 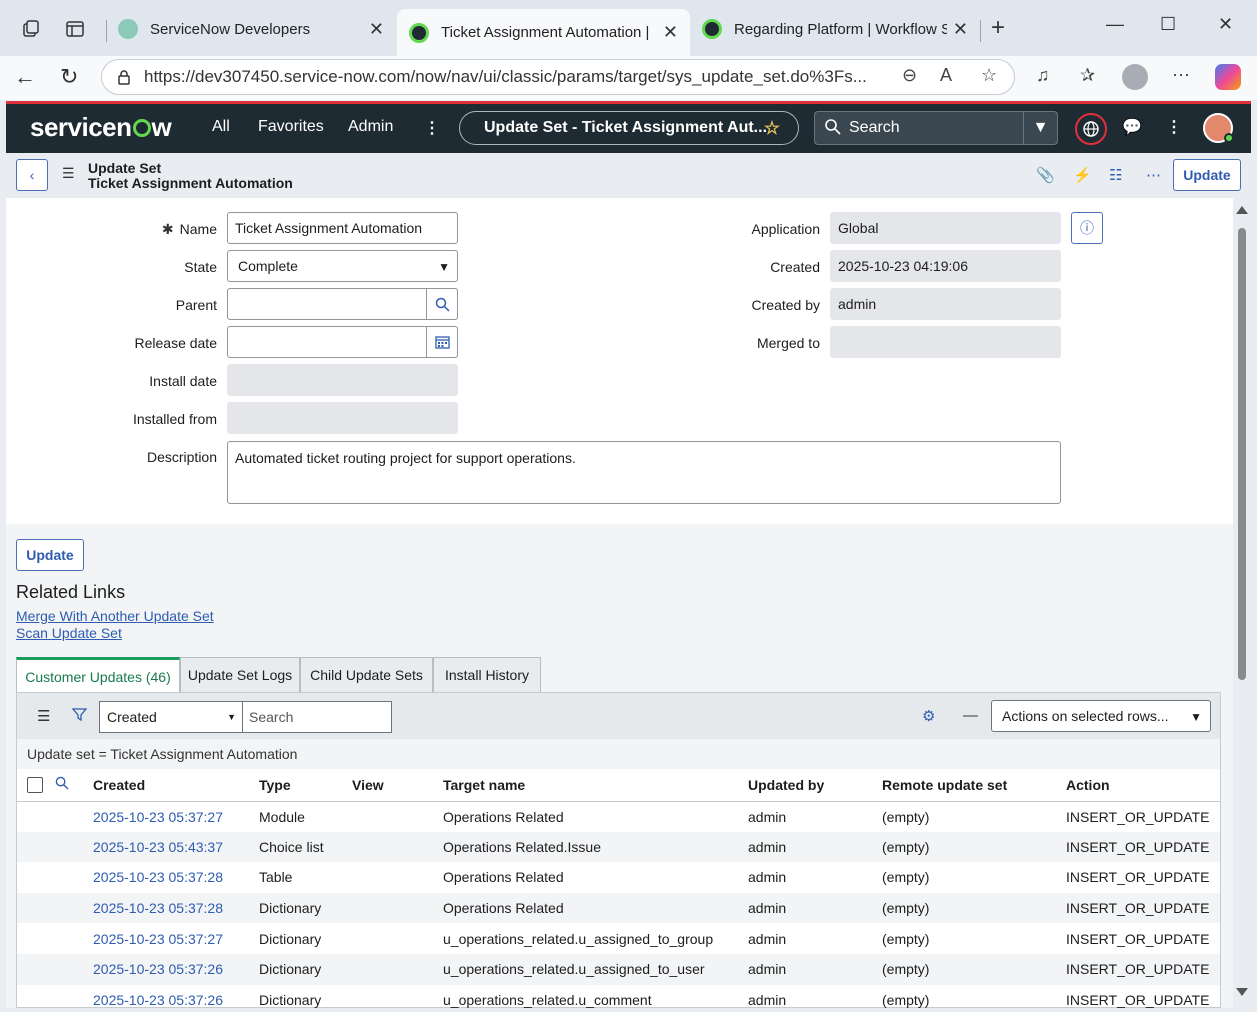 I want to click on browser-tab-regarding-platform: Regarding Platform | Workflow S ✕, so click(x=835, y=29).